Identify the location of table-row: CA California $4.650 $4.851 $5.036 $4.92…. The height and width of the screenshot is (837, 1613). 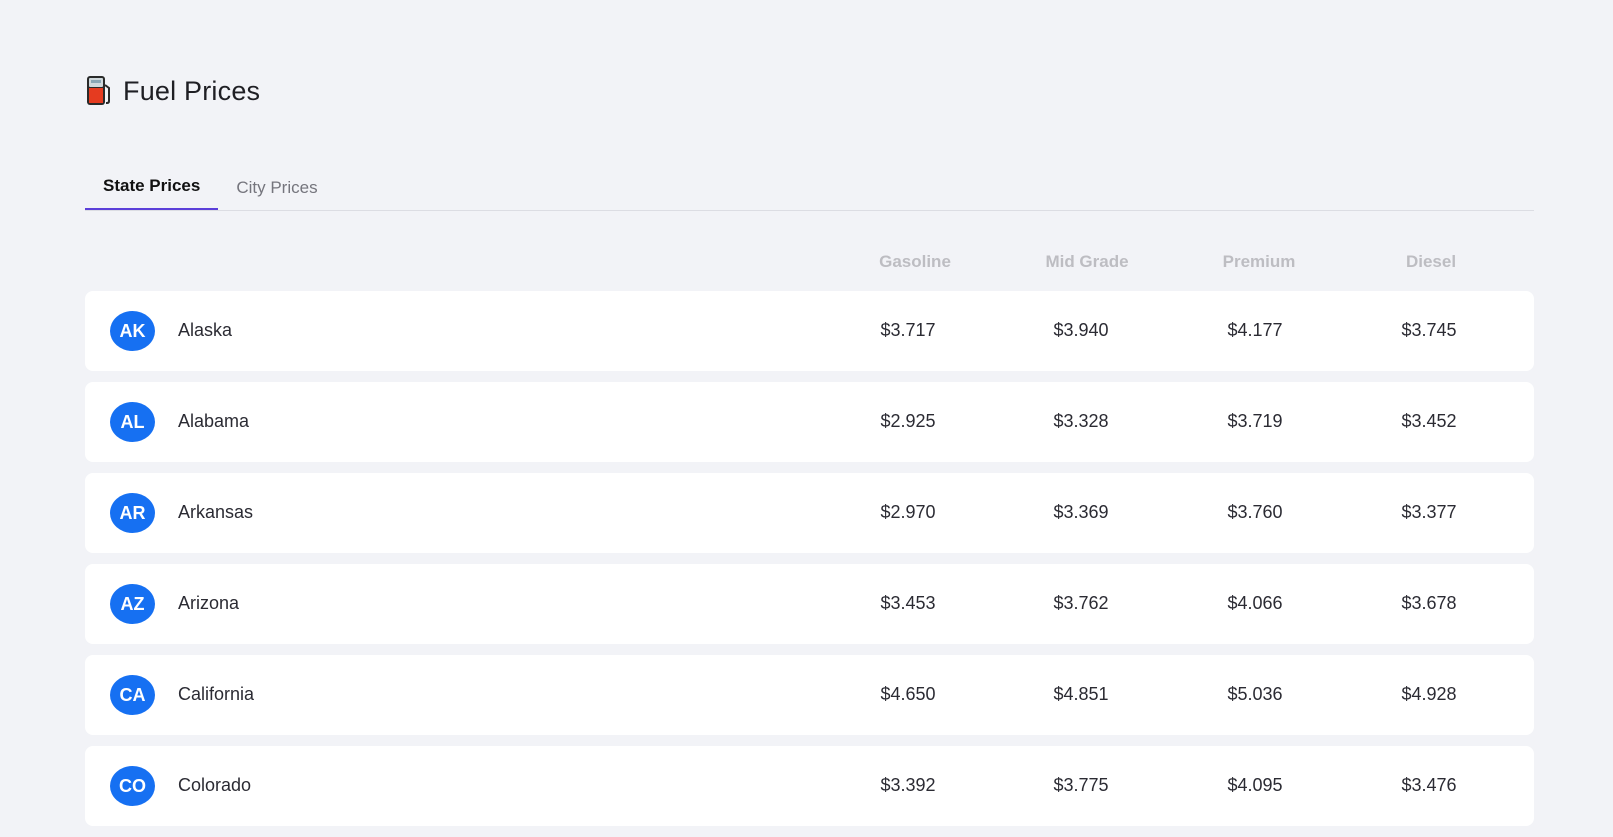
(809, 695).